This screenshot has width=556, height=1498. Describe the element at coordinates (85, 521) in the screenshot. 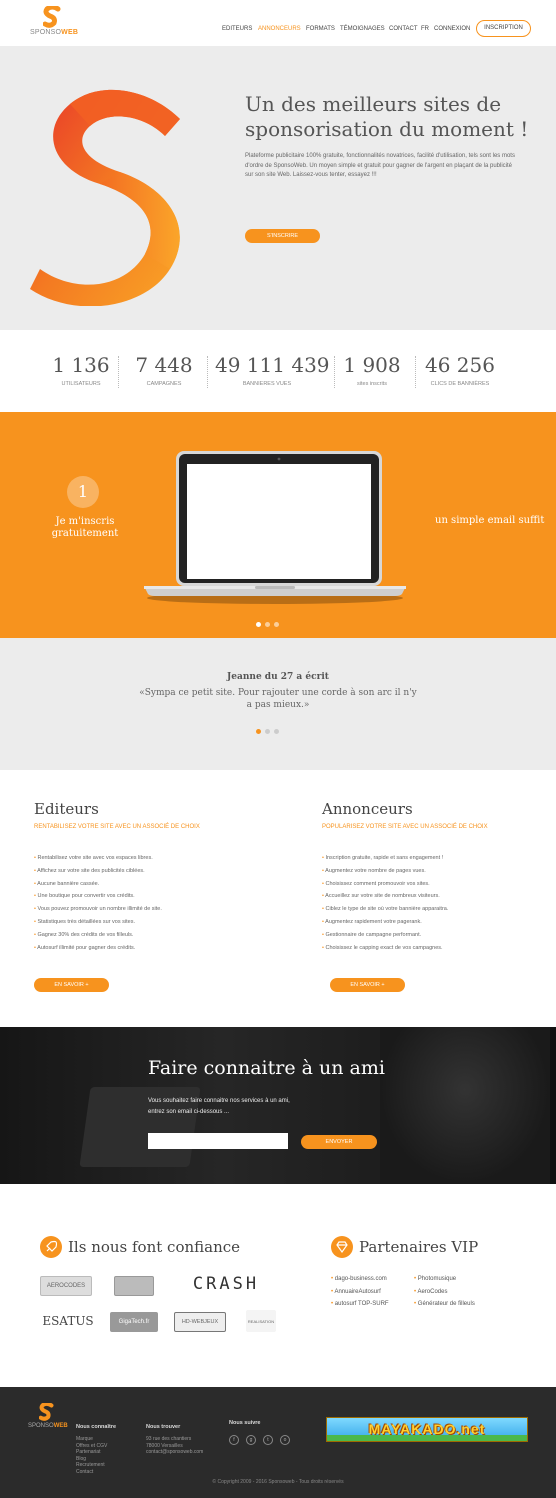

I see `step-left-line1: Je m'inscris` at that location.